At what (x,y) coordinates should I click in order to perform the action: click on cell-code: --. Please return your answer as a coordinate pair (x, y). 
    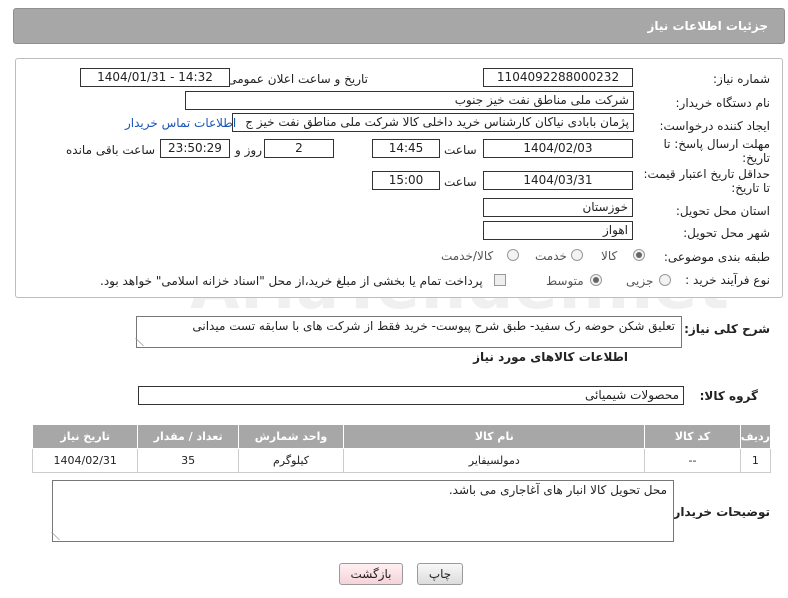
    Looking at the image, I should click on (692, 460).